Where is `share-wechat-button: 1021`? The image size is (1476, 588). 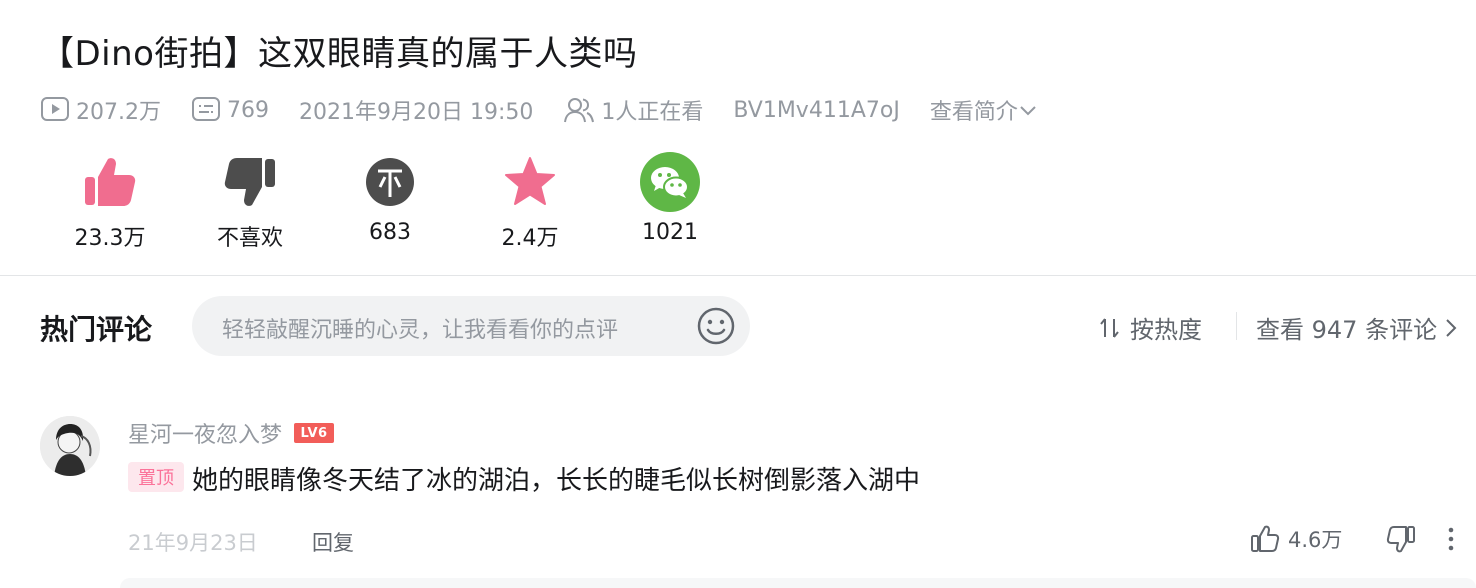
share-wechat-button: 1021 is located at coordinates (670, 201).